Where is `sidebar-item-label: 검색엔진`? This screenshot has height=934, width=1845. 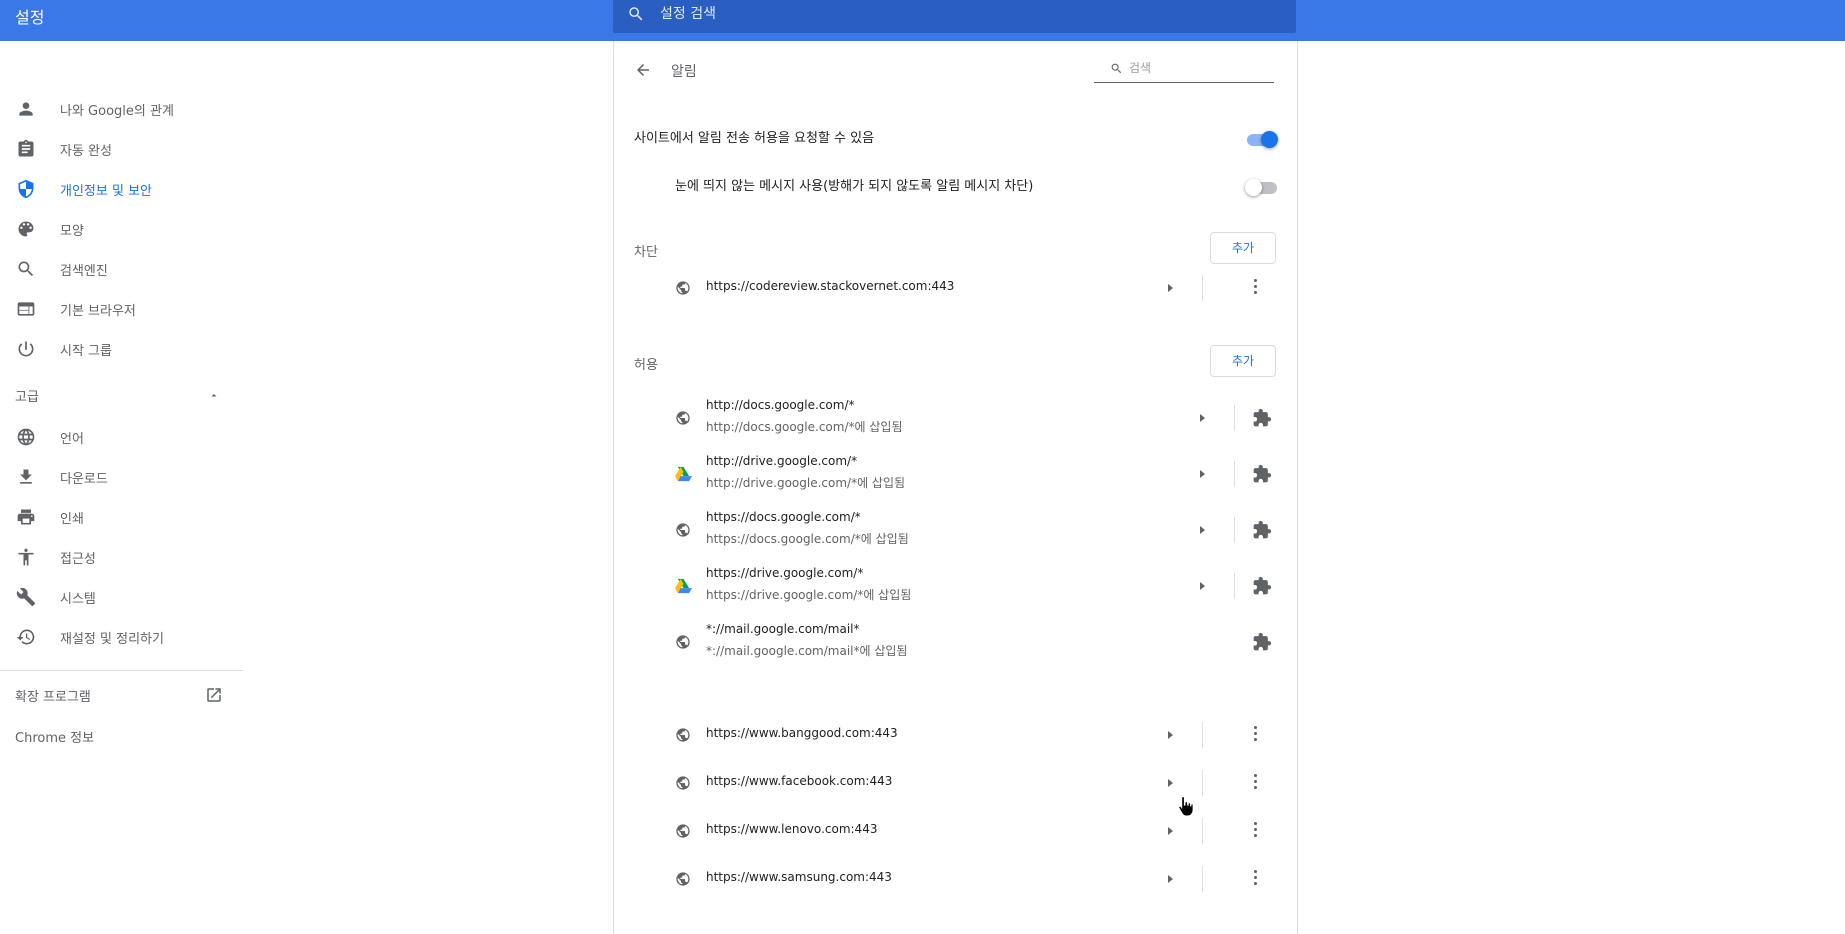 sidebar-item-label: 검색엔진 is located at coordinates (84, 271).